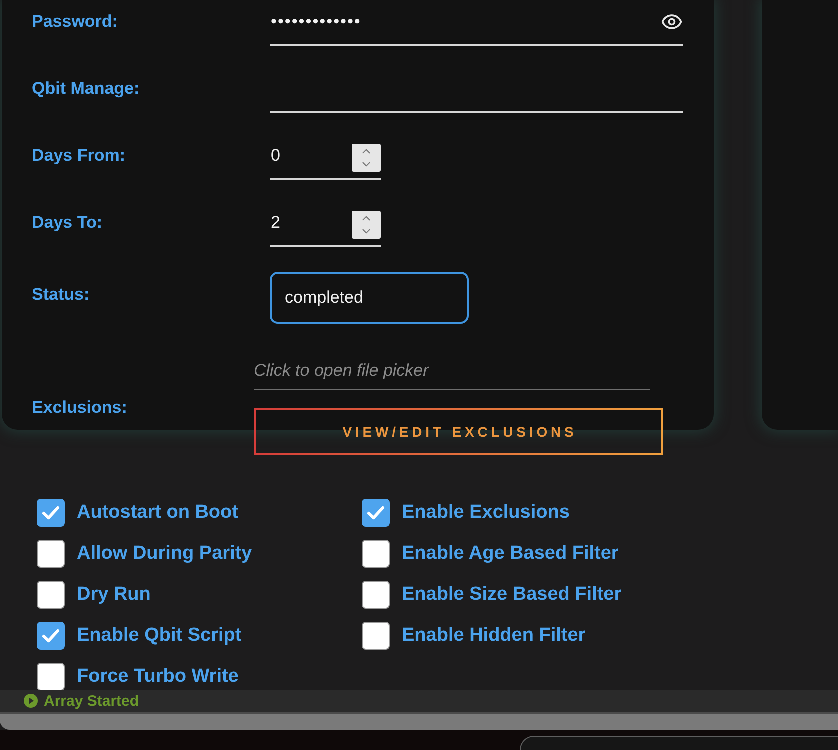 The width and height of the screenshot is (838, 750). Describe the element at coordinates (114, 595) in the screenshot. I see `checkbox-label: Dry Run` at that location.